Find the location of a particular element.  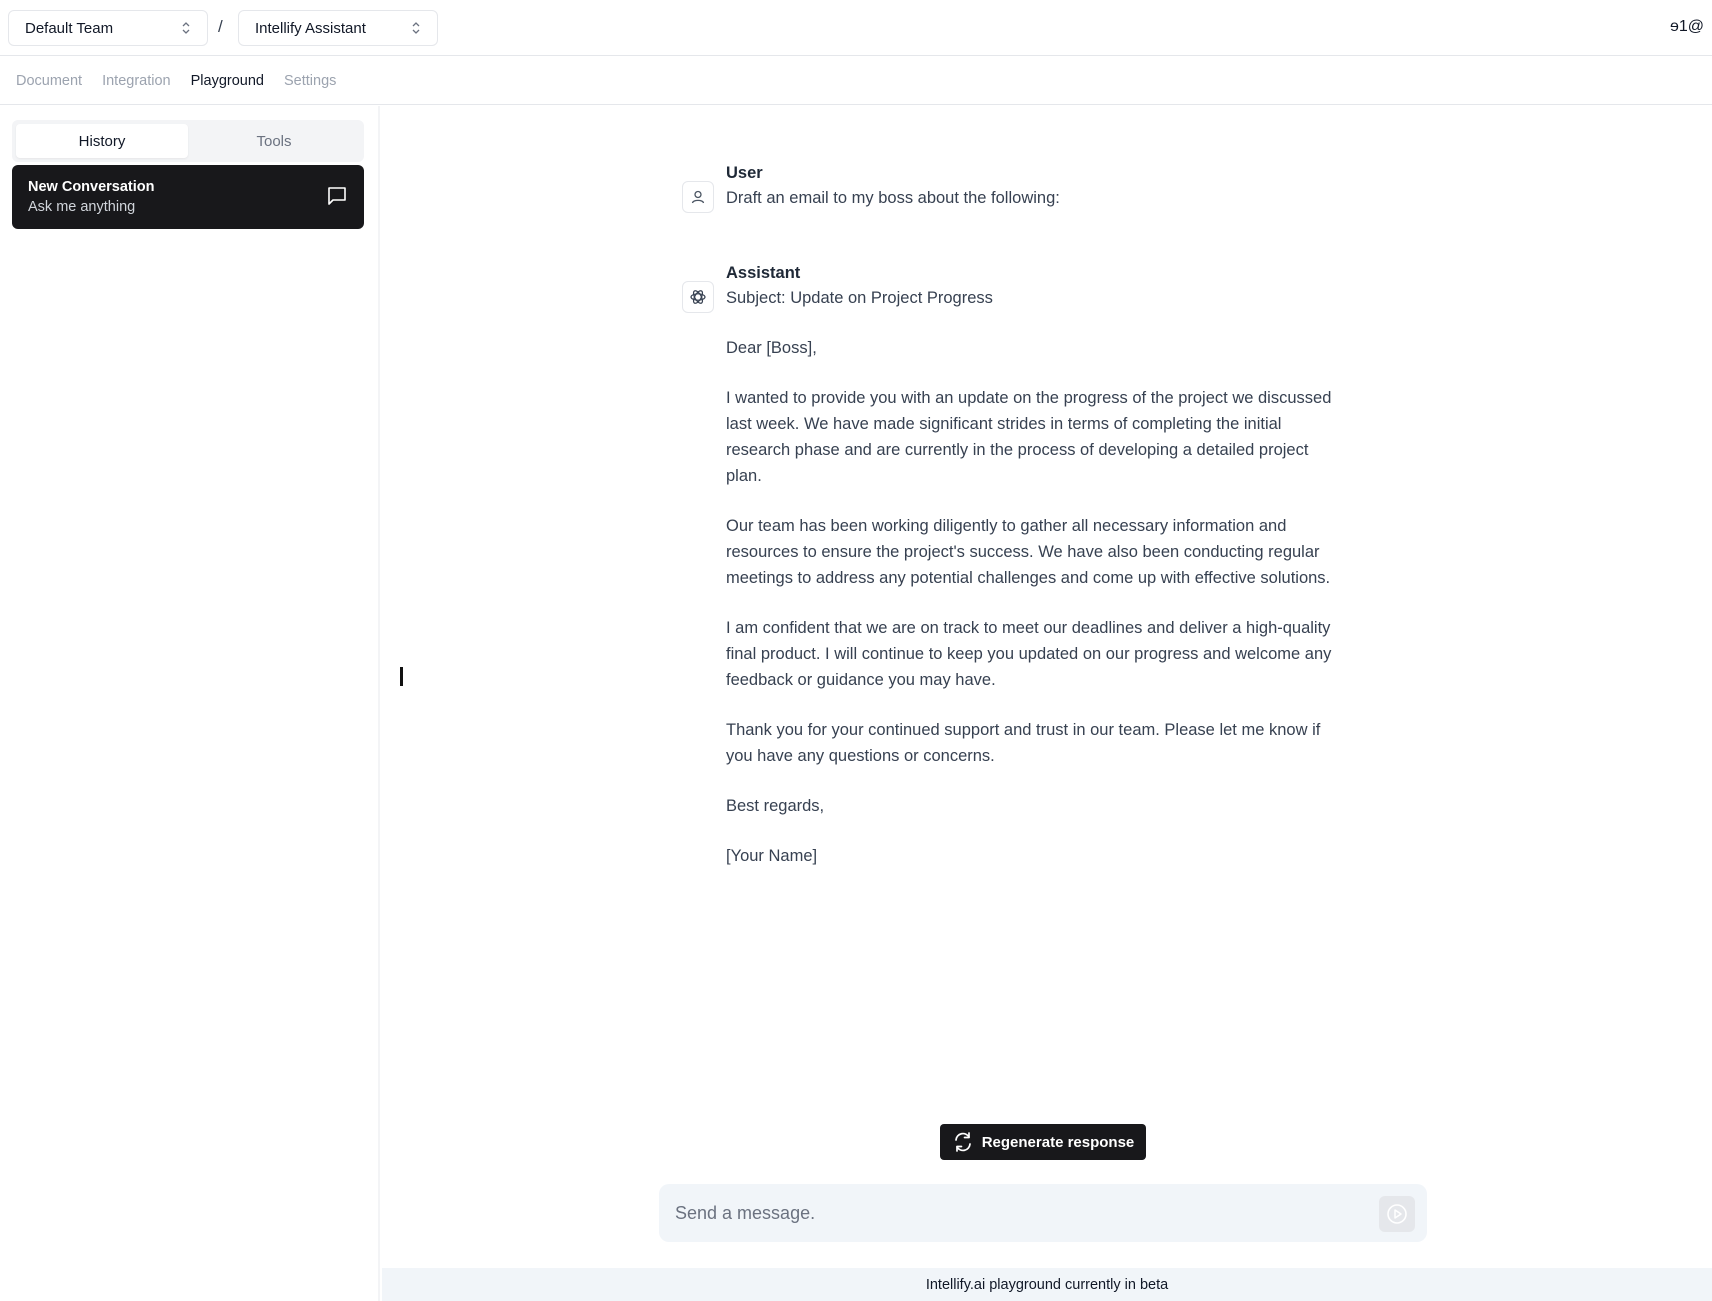

team-select-value: Default Team is located at coordinates (69, 28).